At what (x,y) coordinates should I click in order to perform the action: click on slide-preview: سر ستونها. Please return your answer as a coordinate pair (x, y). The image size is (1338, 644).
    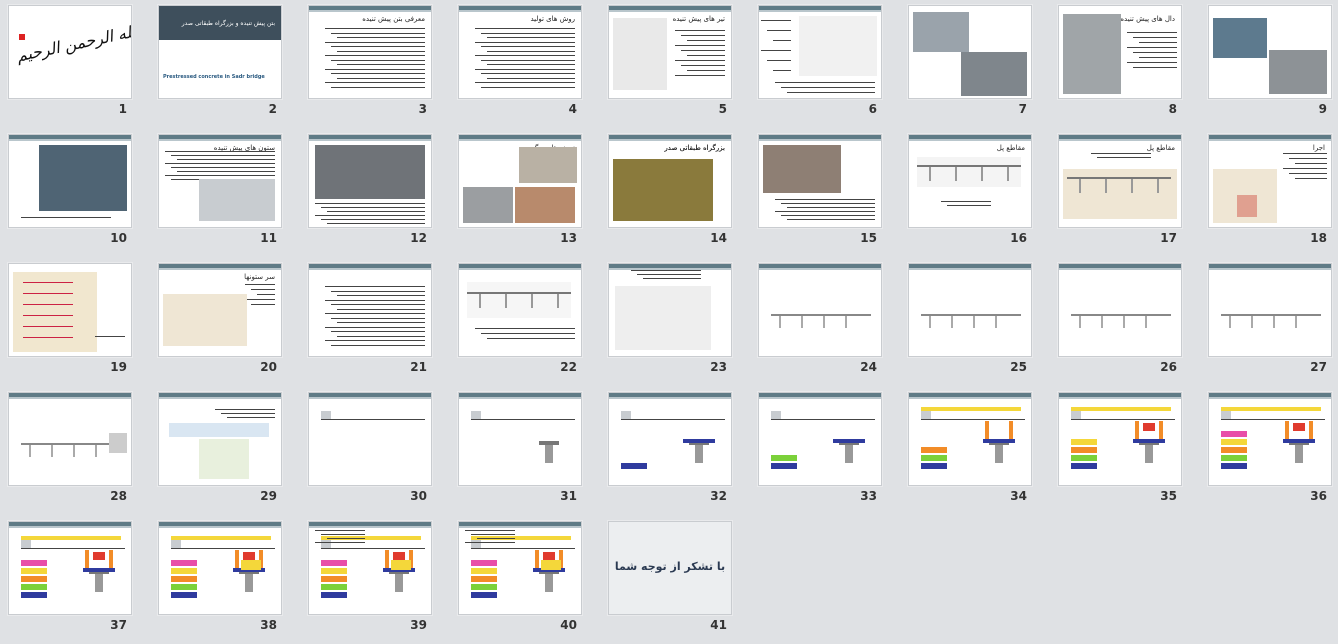
    Looking at the image, I should click on (220, 310).